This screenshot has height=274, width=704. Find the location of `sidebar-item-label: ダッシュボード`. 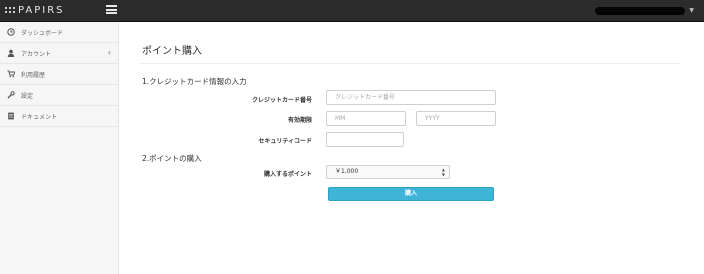

sidebar-item-label: ダッシュボード is located at coordinates (42, 33).